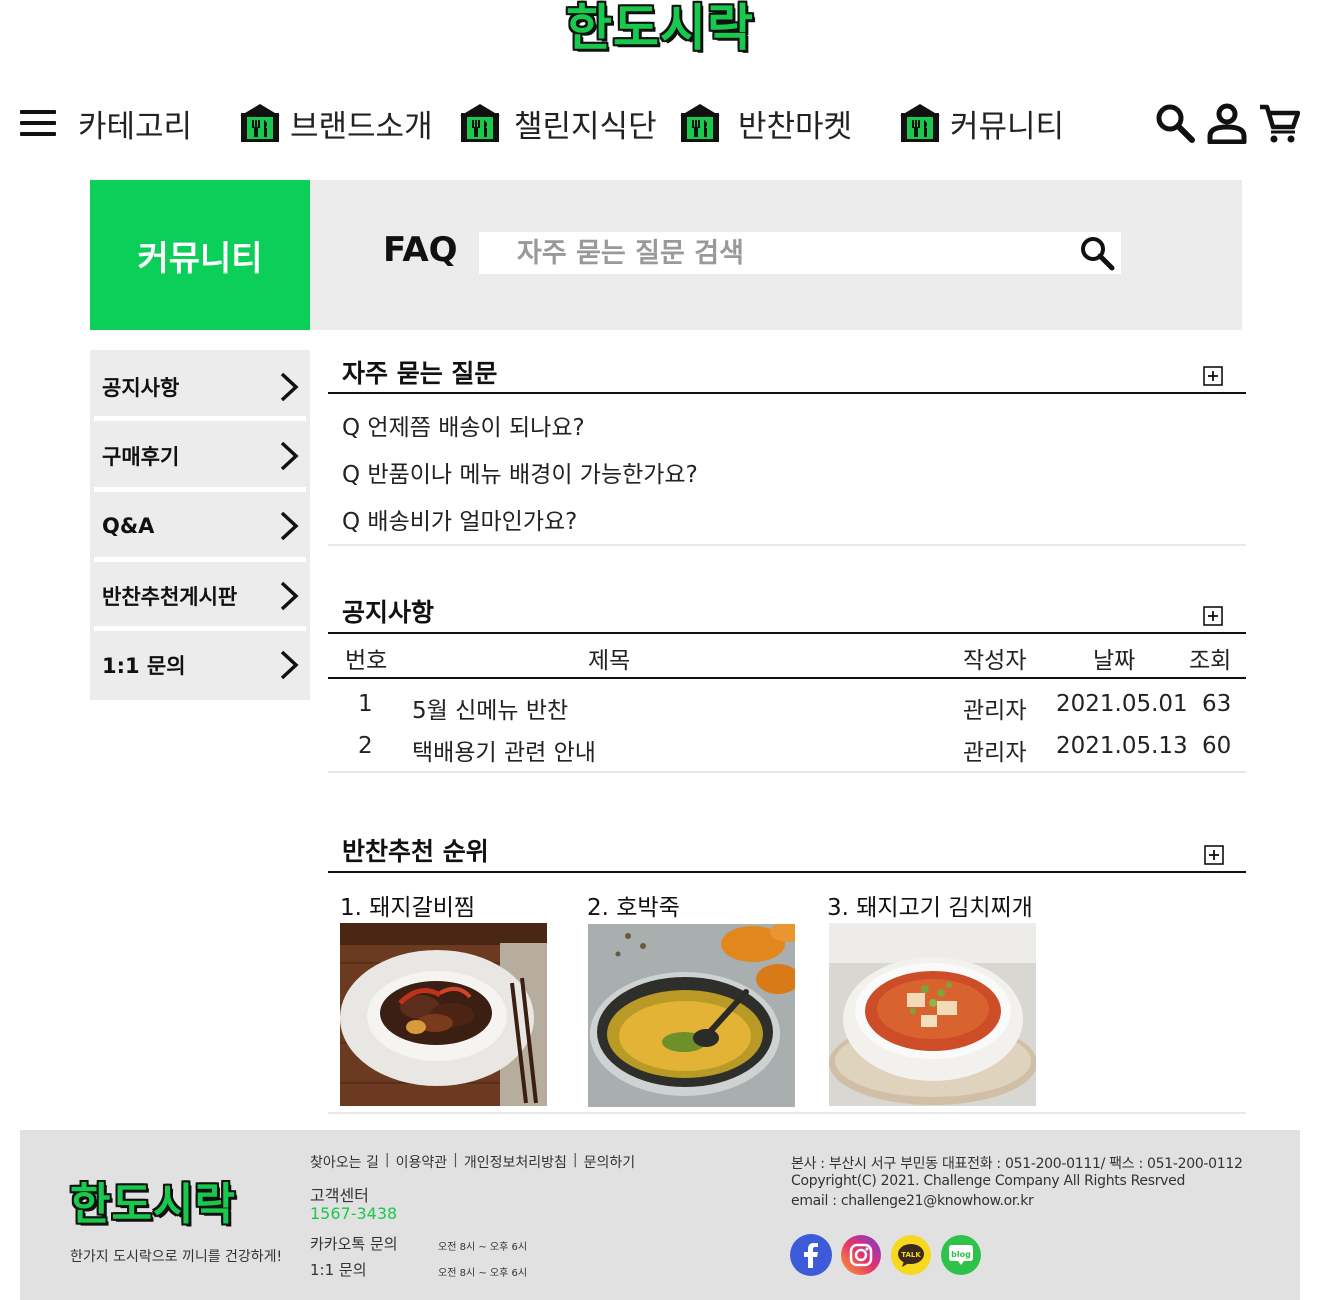 This screenshot has height=1300, width=1320. I want to click on one-on-one-inquiry-hours: 오전 8시 ~ 오후 6시, so click(483, 1273).